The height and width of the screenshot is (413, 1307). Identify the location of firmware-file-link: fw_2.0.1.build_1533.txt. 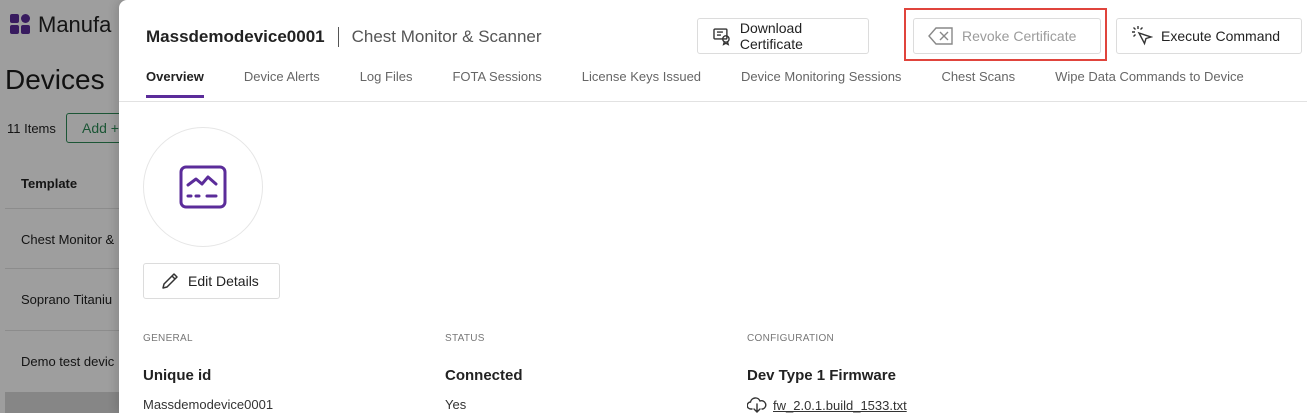
(840, 405).